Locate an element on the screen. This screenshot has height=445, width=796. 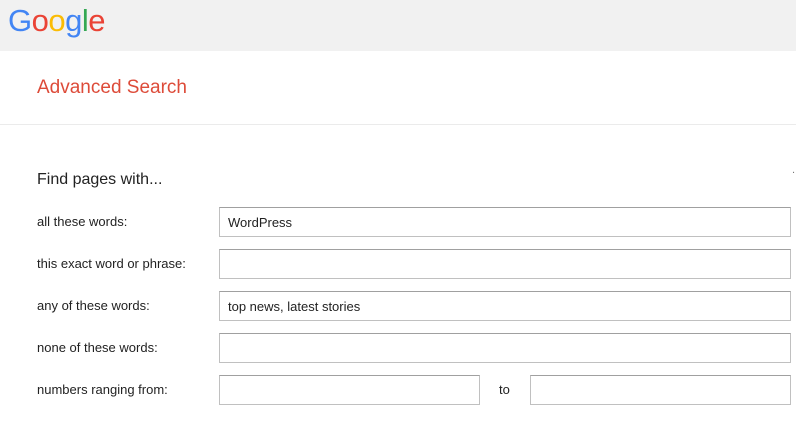
logo-letter-g: G is located at coordinates (20, 20).